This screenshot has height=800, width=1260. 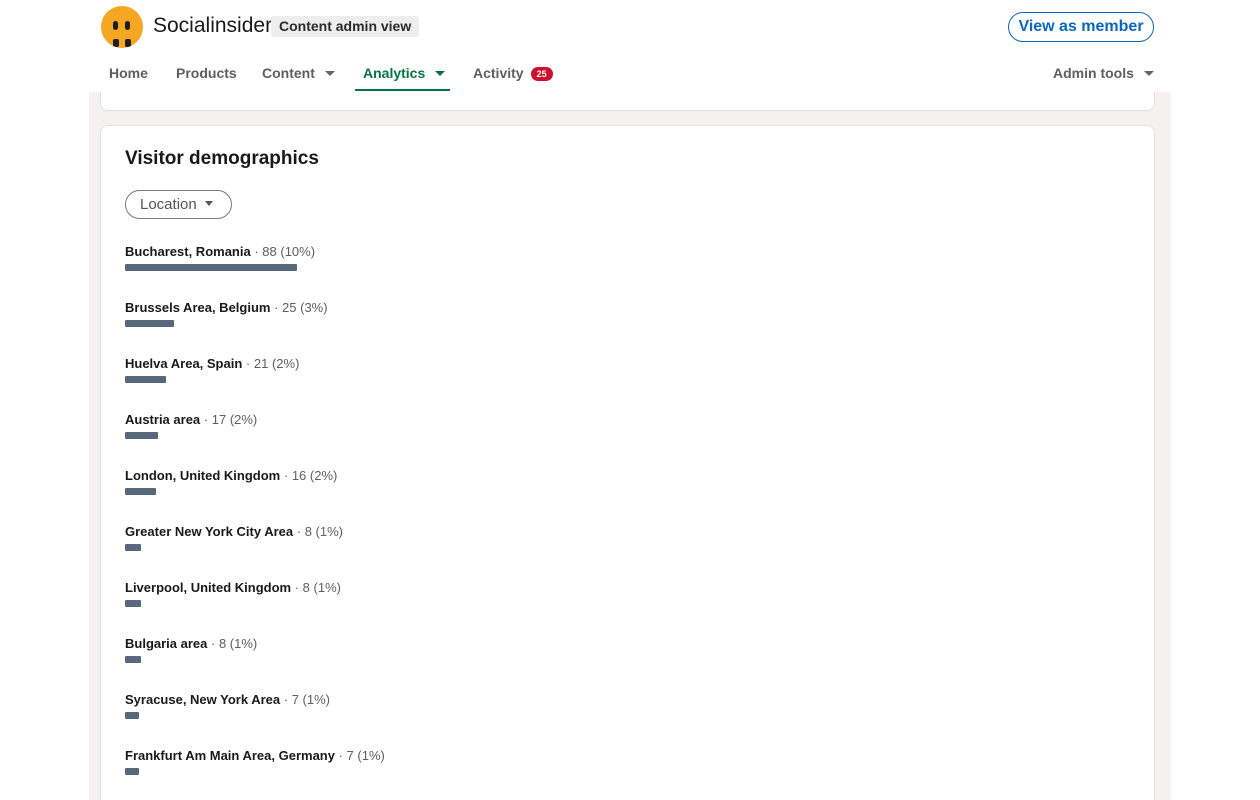 I want to click on logo-foot-left, so click(x=116, y=43).